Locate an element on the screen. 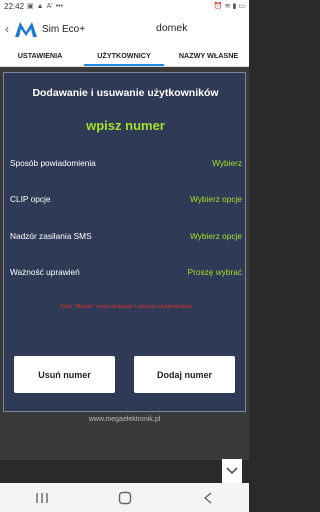 This screenshot has width=320, height=512. row-sms-power-monitoring: Nadzór zasilania SMS Wybierz opcje is located at coordinates (126, 236).